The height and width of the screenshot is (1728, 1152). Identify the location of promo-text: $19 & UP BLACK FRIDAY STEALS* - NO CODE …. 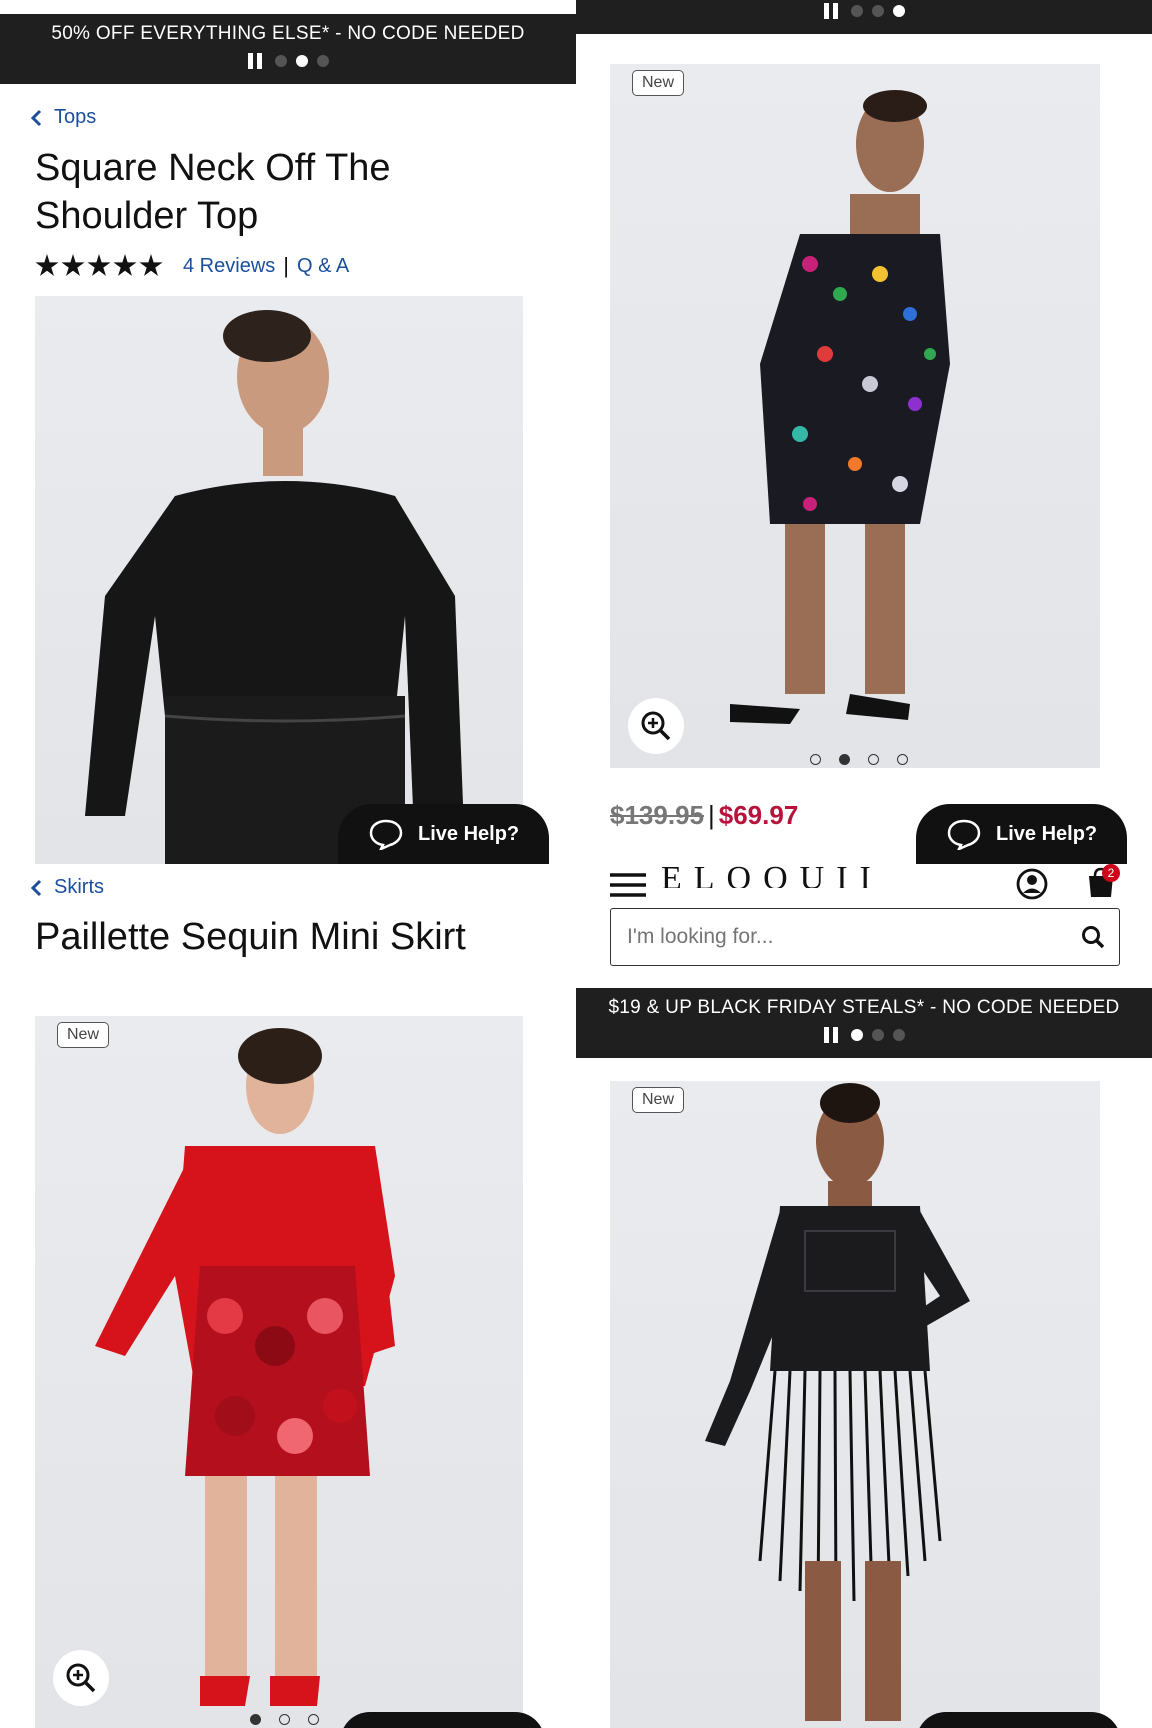
(864, 1007).